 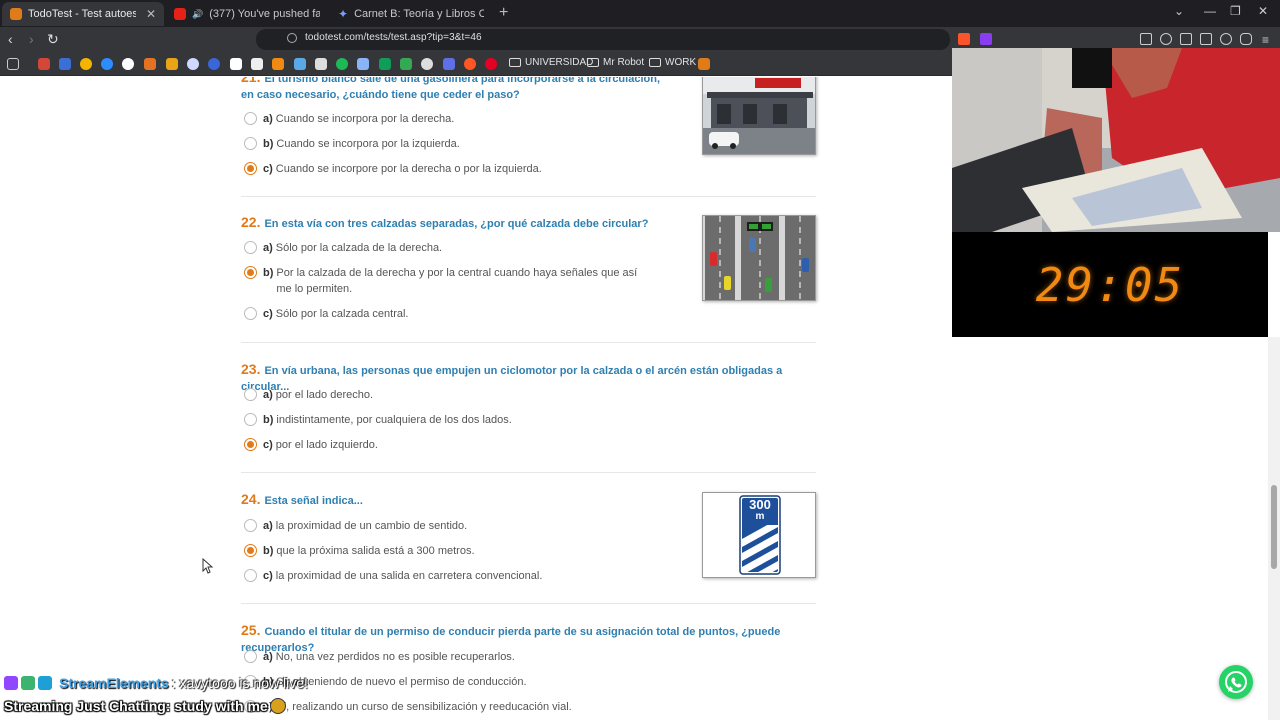 I want to click on option-text: por el lado izquierdo., so click(x=327, y=445).